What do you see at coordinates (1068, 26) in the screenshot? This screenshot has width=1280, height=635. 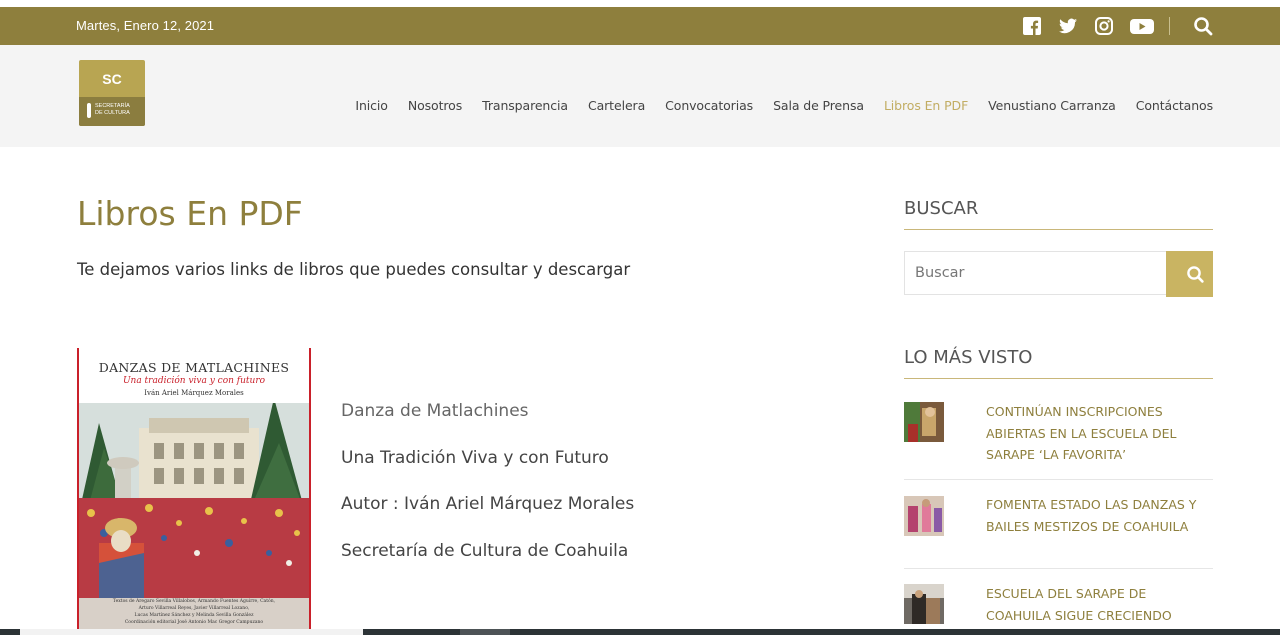 I see `twitter-icon` at bounding box center [1068, 26].